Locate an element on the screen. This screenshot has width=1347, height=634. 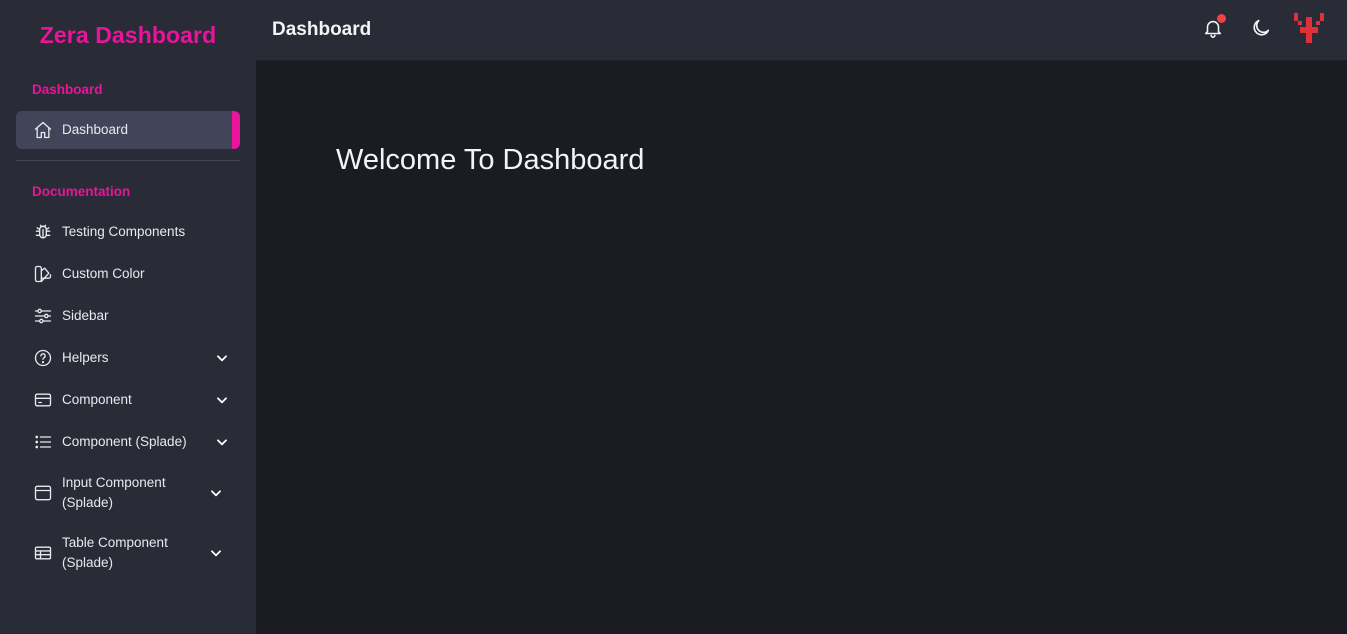
sidebar-item-helpers: Helpers is located at coordinates (128, 358).